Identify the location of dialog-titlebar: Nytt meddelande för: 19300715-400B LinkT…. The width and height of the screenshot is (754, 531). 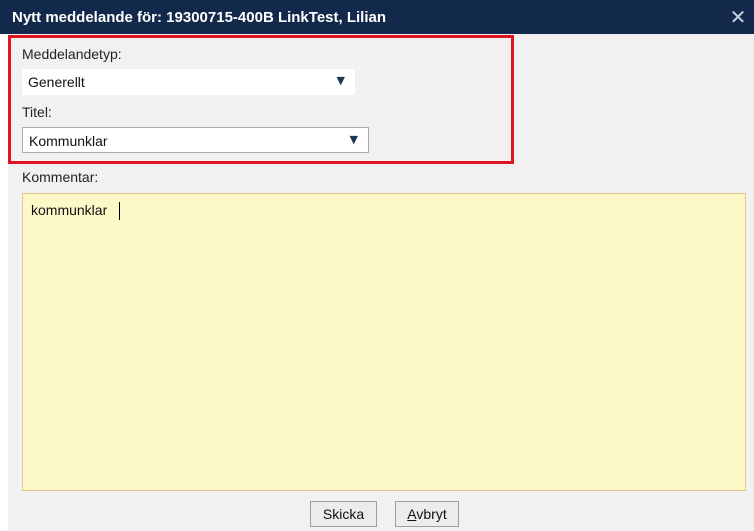
(377, 17).